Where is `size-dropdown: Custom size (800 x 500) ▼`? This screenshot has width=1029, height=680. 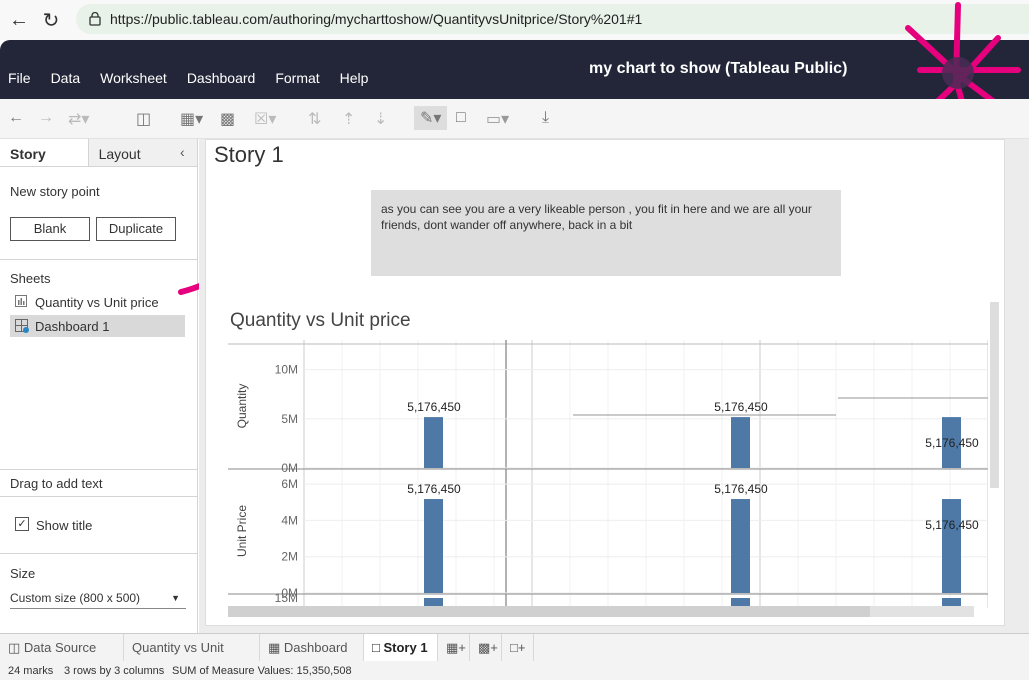
size-dropdown: Custom size (800 x 500) ▼ is located at coordinates (98, 598).